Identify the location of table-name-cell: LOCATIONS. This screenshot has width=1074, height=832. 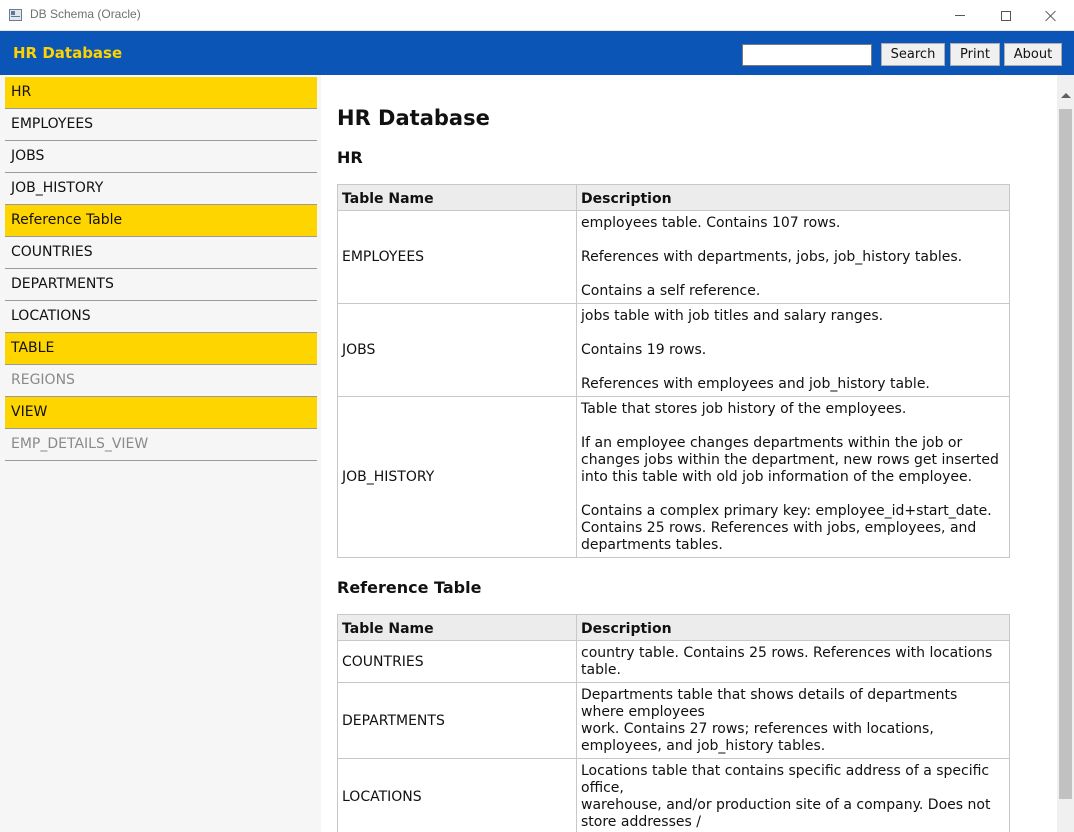
(457, 795).